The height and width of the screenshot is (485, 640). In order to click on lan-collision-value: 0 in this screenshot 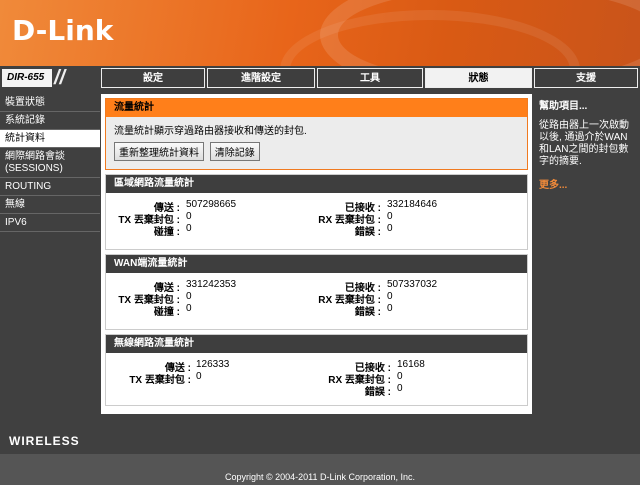, I will do `click(189, 228)`.